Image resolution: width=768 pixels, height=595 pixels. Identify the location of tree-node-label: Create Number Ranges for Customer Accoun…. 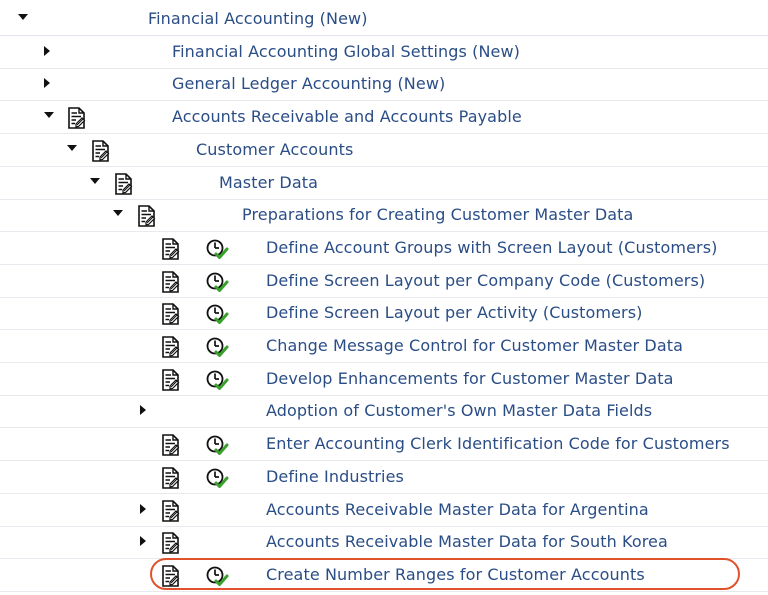
(455, 574).